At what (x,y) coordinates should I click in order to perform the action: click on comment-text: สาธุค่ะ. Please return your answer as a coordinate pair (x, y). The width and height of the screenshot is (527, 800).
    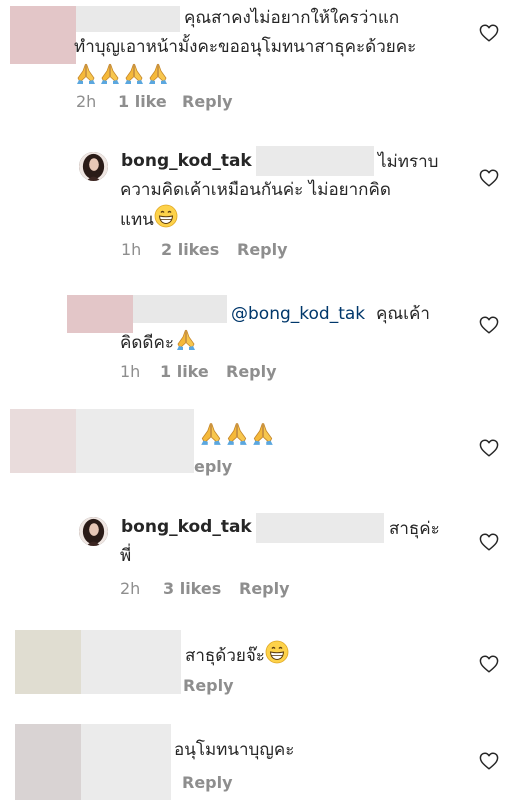
    Looking at the image, I should click on (414, 529).